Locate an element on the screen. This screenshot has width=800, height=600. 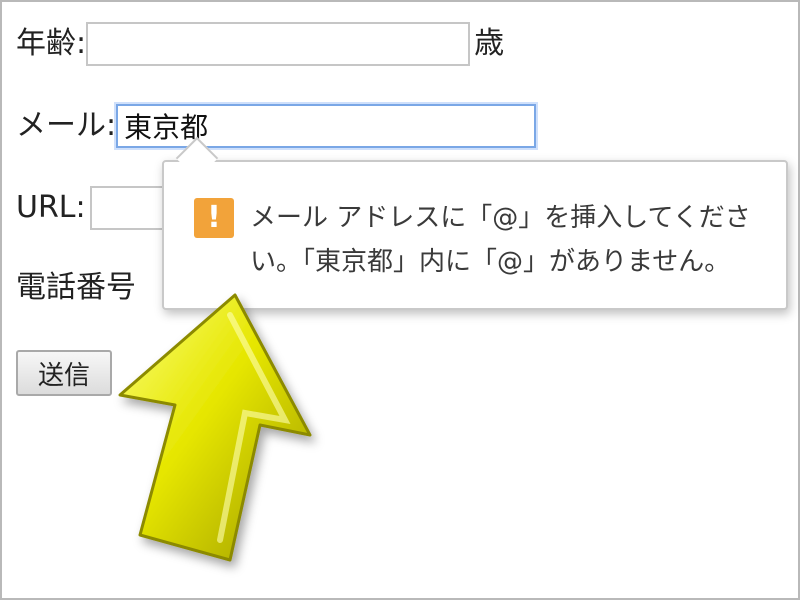
url-label: URL: is located at coordinates (51, 207).